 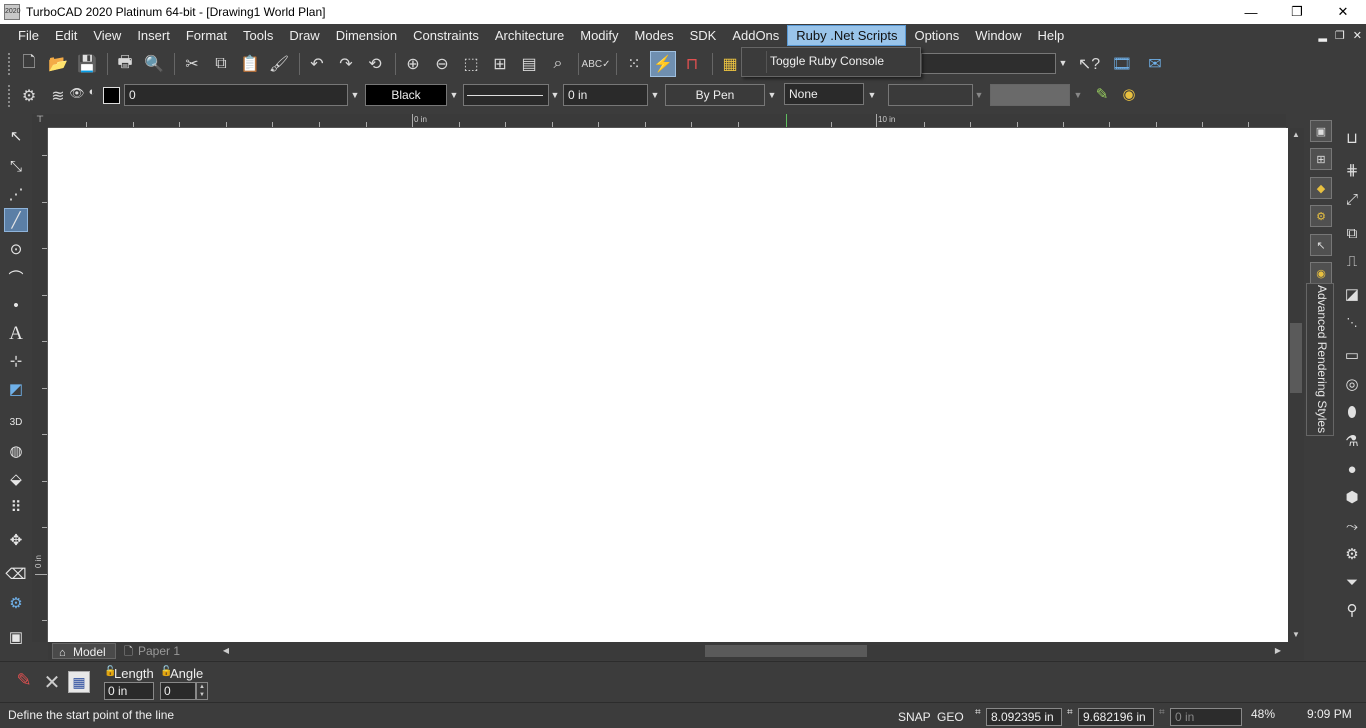 What do you see at coordinates (1352, 170) in the screenshot?
I see `trim-icon: ⋕` at bounding box center [1352, 170].